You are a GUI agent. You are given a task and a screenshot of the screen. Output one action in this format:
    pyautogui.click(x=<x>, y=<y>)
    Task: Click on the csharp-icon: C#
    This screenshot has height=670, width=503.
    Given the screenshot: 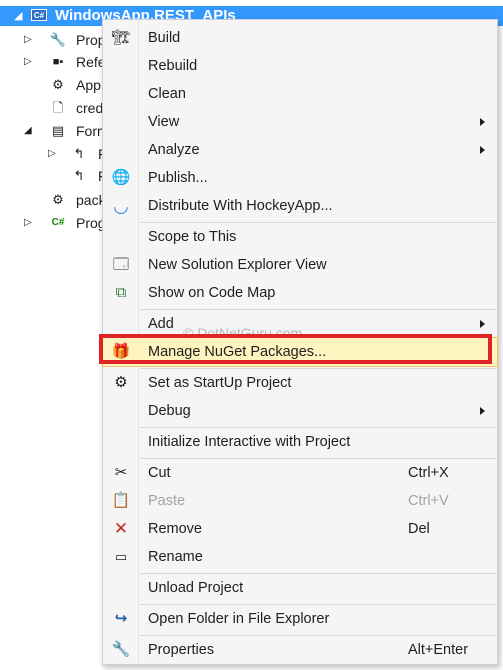 What is the action you would take?
    pyautogui.click(x=58, y=222)
    